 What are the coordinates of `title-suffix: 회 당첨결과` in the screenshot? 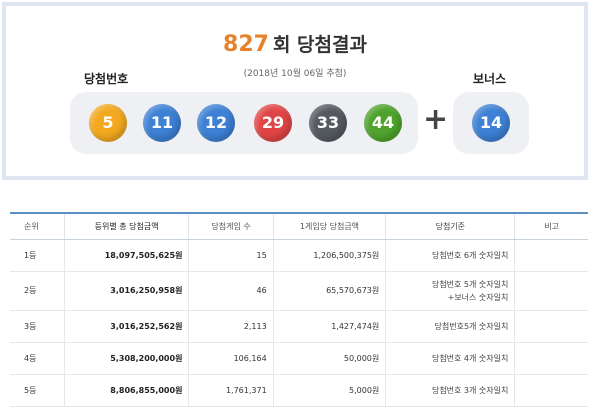 It's located at (319, 45).